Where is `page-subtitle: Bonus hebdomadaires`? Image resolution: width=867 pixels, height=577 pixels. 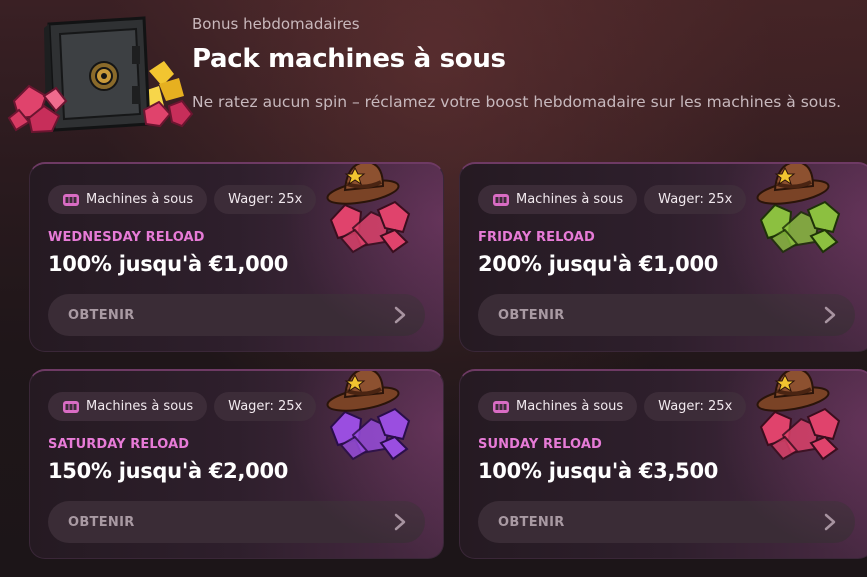
page-subtitle: Bonus hebdomadaires is located at coordinates (276, 24).